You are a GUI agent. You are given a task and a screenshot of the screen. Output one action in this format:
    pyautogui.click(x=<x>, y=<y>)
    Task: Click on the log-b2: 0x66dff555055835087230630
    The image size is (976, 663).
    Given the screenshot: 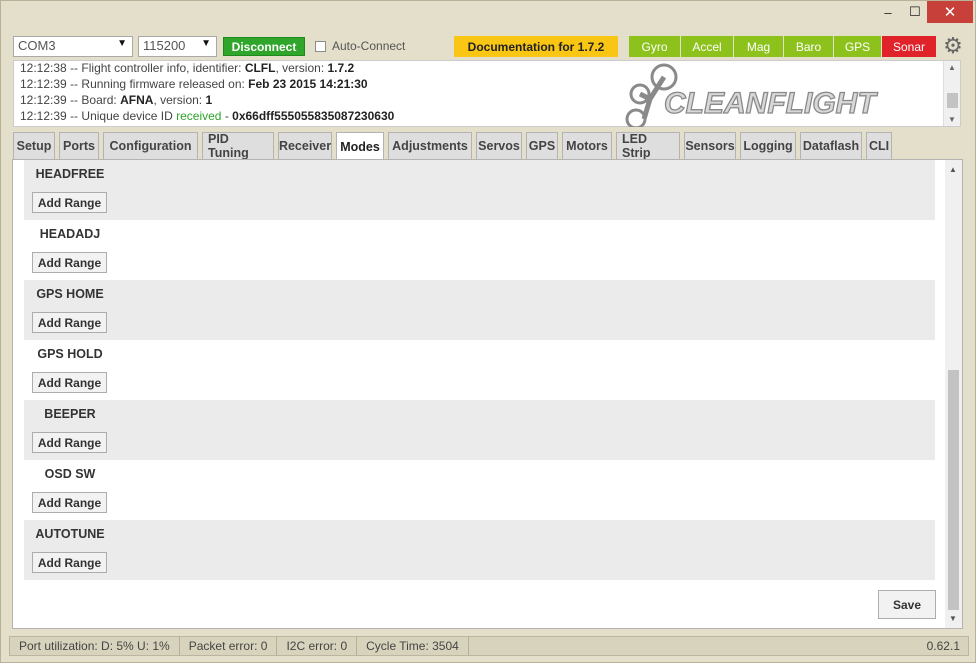 What is the action you would take?
    pyautogui.click(x=313, y=116)
    